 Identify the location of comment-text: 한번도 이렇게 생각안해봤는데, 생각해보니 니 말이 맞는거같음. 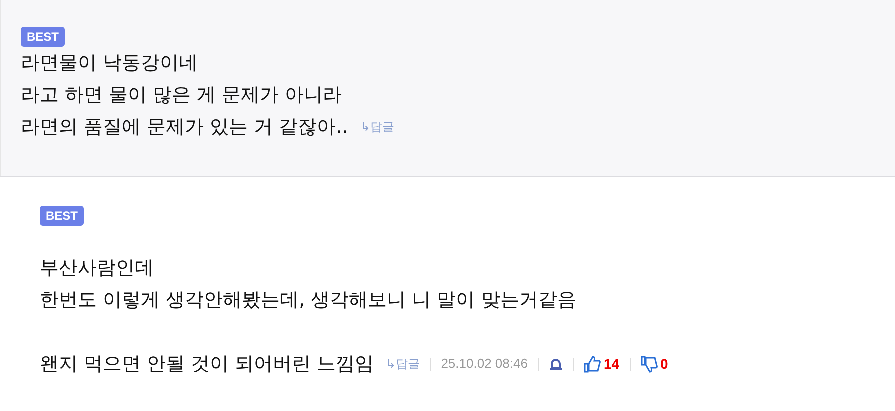
(308, 300).